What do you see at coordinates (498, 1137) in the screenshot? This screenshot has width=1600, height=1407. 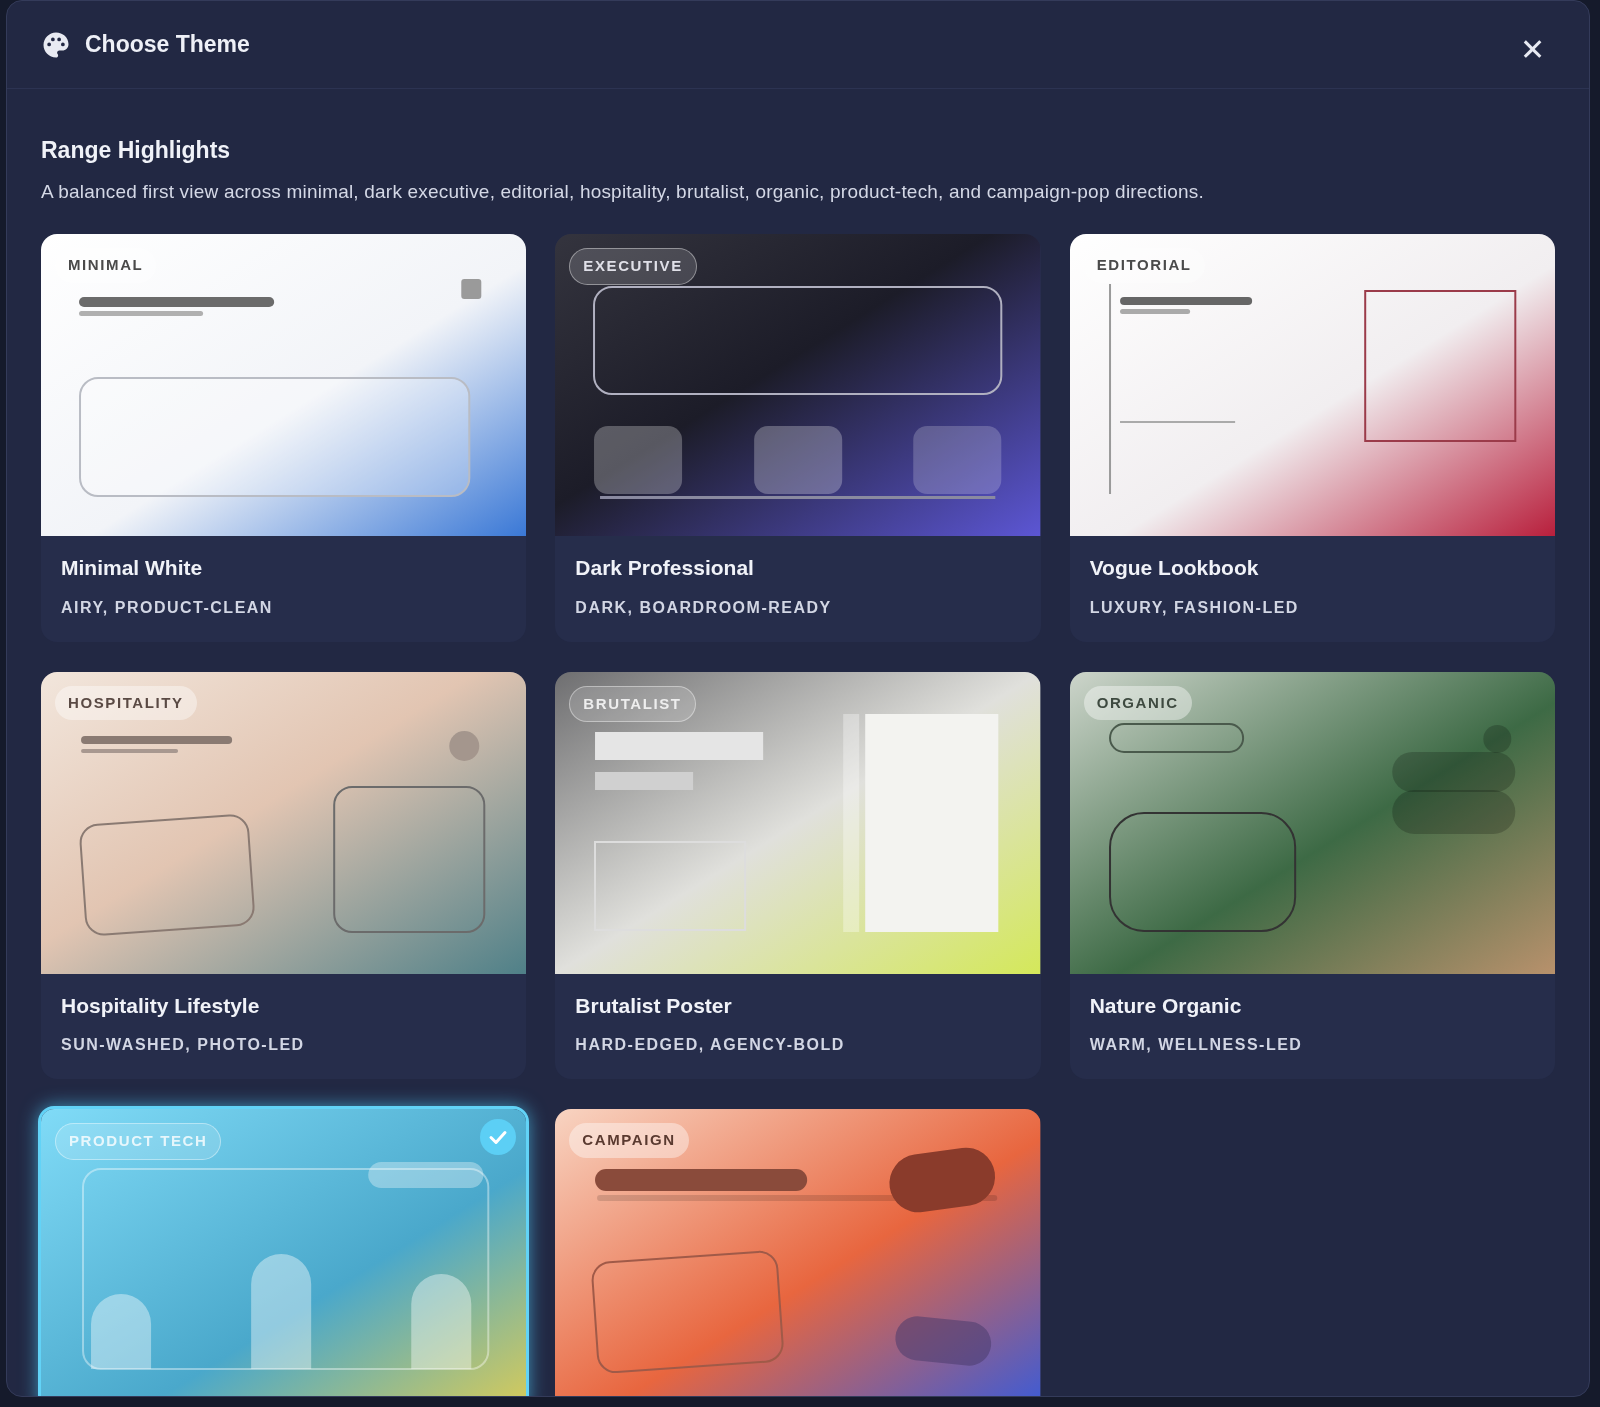 I see `checkmark-icon` at bounding box center [498, 1137].